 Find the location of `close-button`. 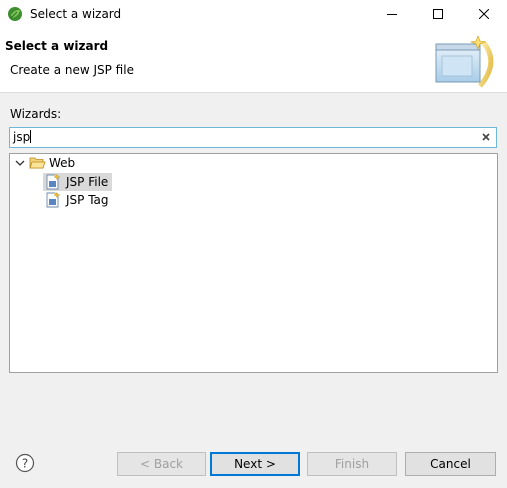

close-button is located at coordinates (484, 14).